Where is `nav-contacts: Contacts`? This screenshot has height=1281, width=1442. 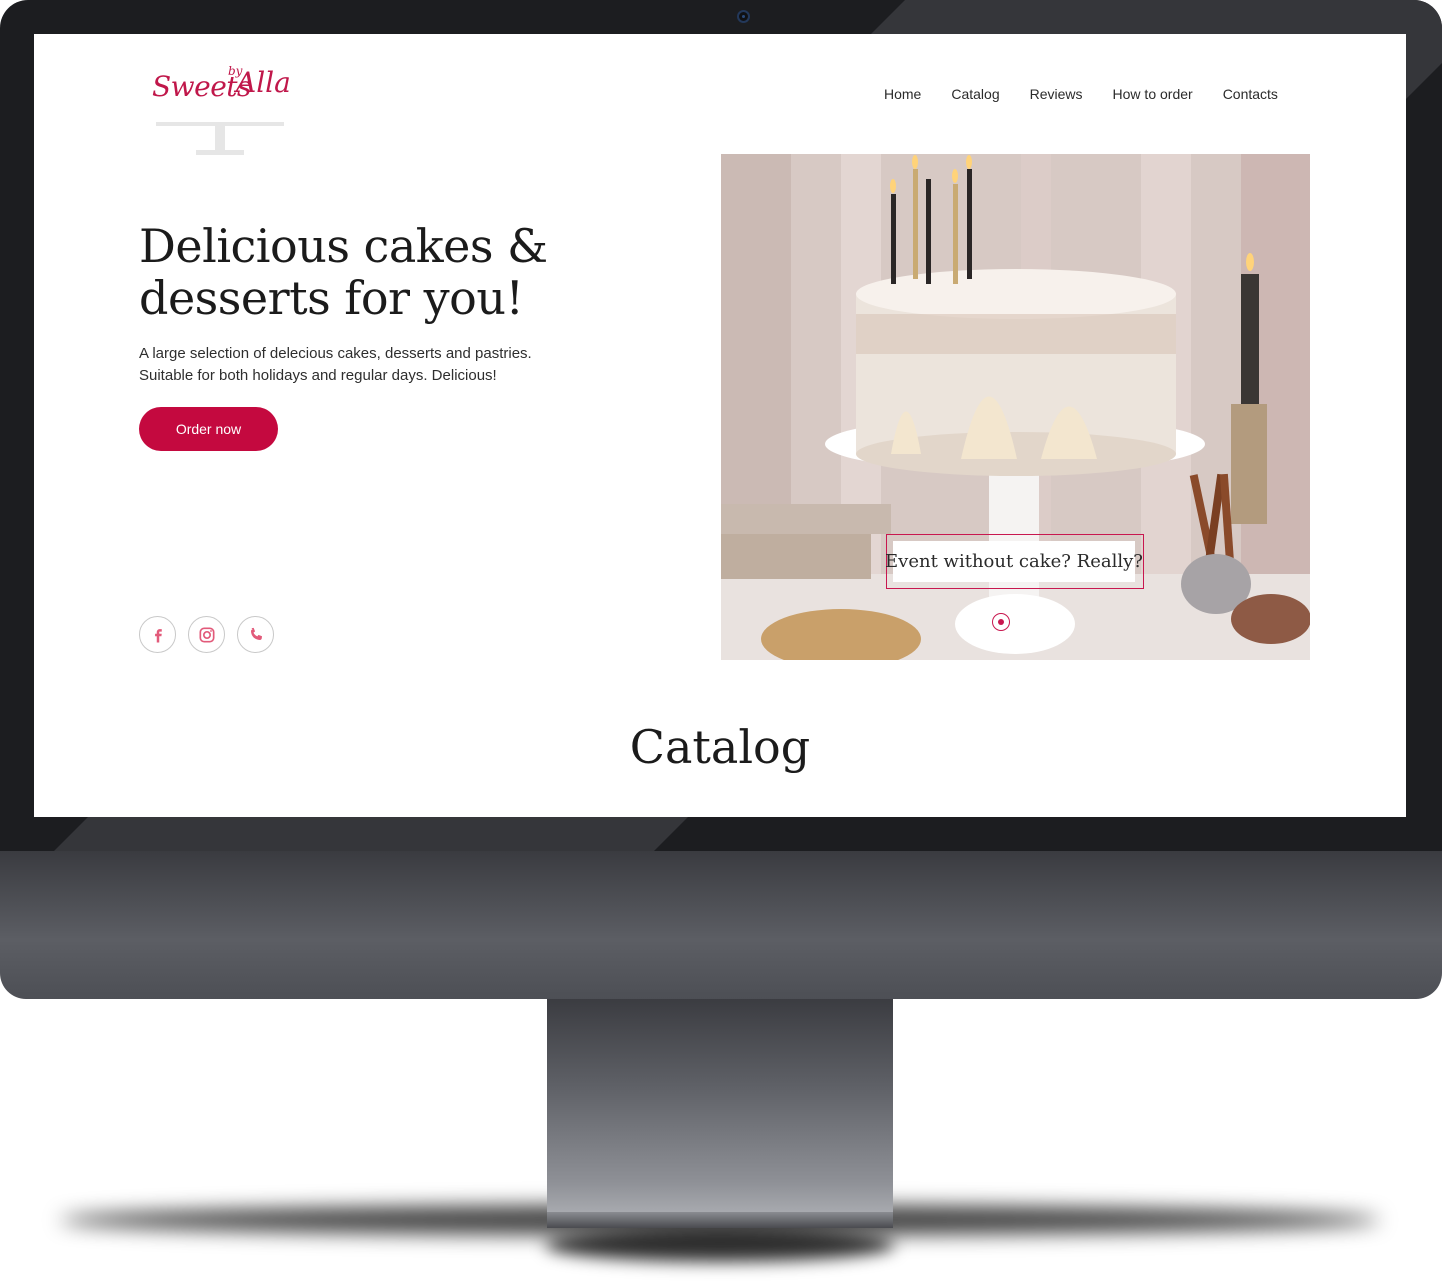
nav-contacts: Contacts is located at coordinates (1250, 94).